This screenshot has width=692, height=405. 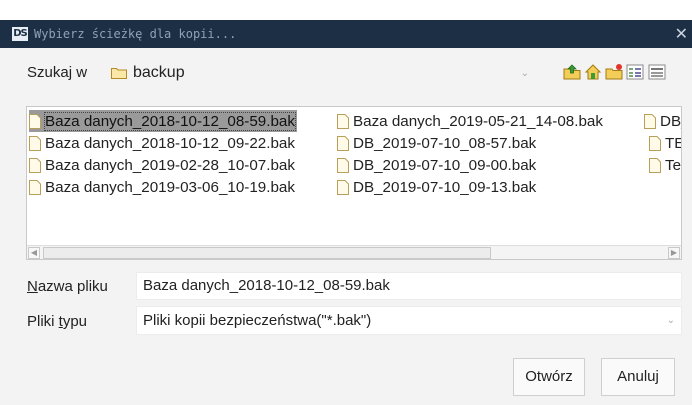 What do you see at coordinates (665, 143) in the screenshot?
I see `file-item: TES` at bounding box center [665, 143].